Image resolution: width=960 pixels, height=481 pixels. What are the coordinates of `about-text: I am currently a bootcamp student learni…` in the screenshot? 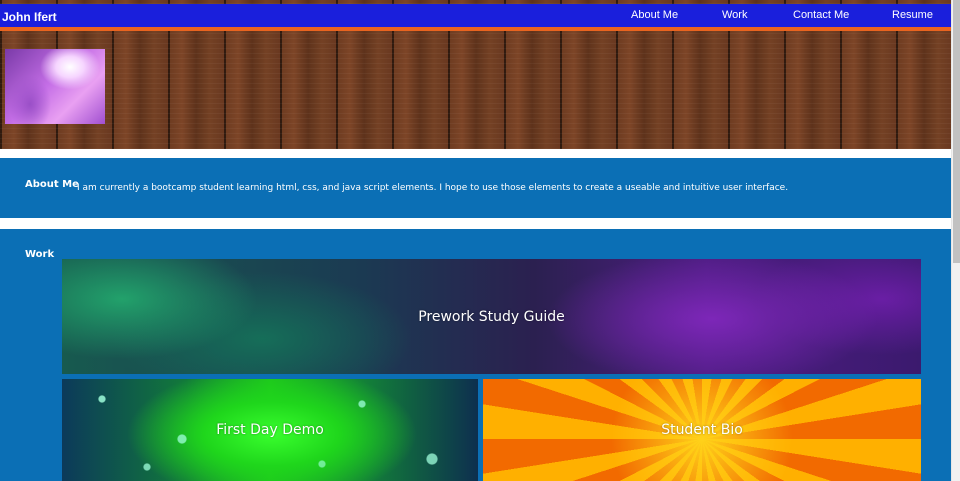 It's located at (433, 188).